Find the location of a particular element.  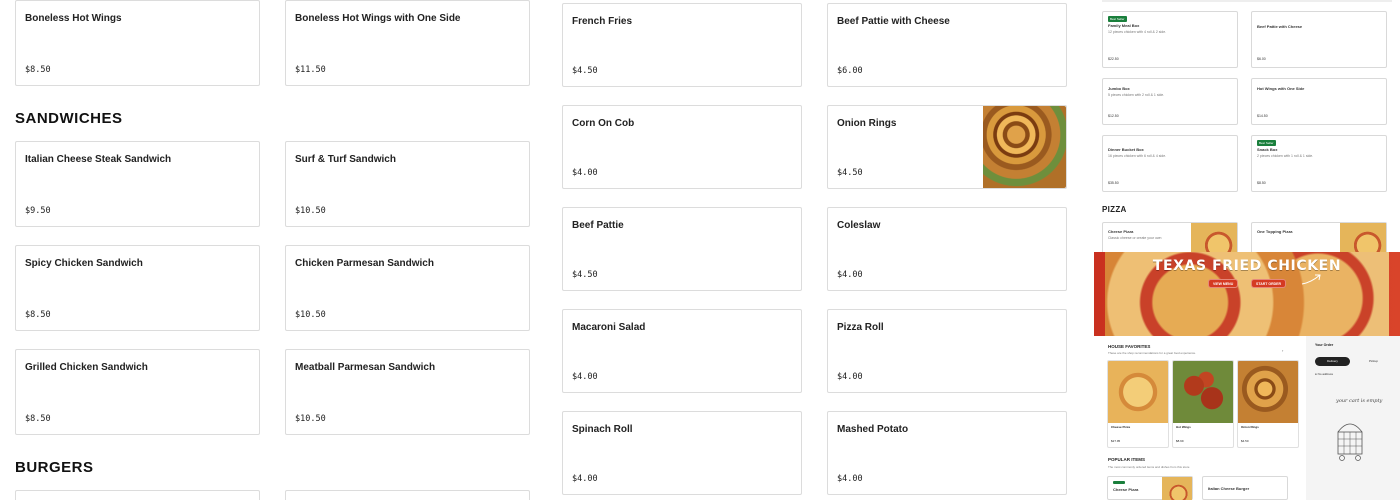

preview-card-price: $22.50 is located at coordinates (1113, 59).